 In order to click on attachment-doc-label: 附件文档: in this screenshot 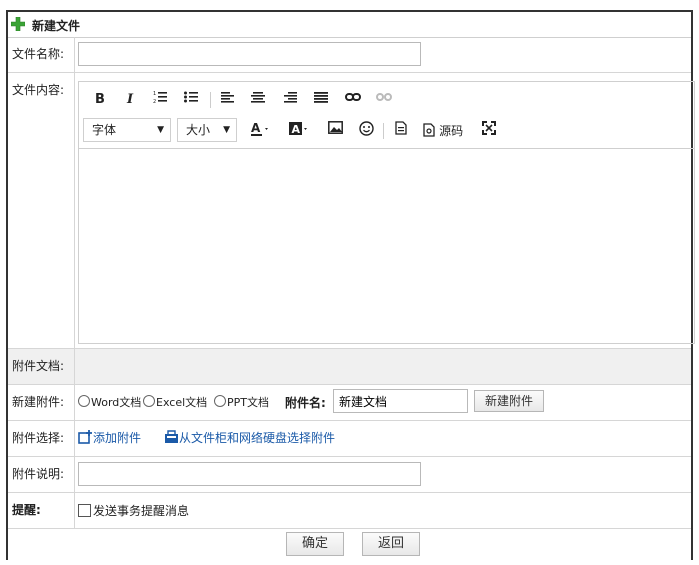, I will do `click(38, 366)`.